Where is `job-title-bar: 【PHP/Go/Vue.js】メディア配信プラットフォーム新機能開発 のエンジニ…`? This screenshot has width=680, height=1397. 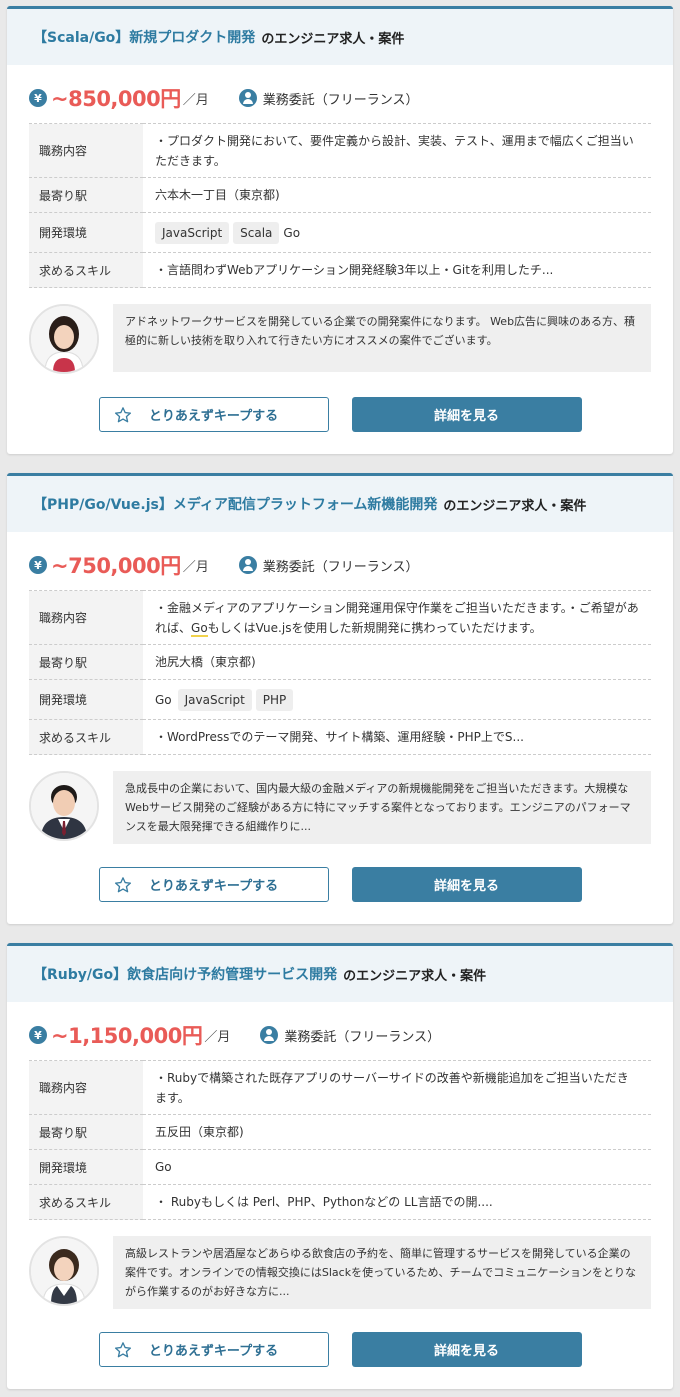 job-title-bar: 【PHP/Go/Vue.js】メディア配信プラットフォーム新機能開発 のエンジニ… is located at coordinates (340, 504).